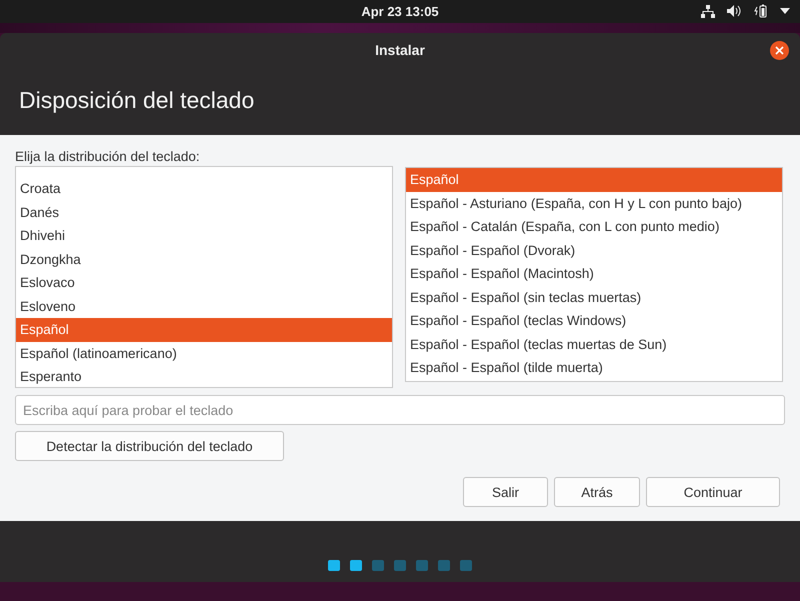 Image resolution: width=800 pixels, height=601 pixels. I want to click on layout-item: Español (latinoamericano), so click(204, 353).